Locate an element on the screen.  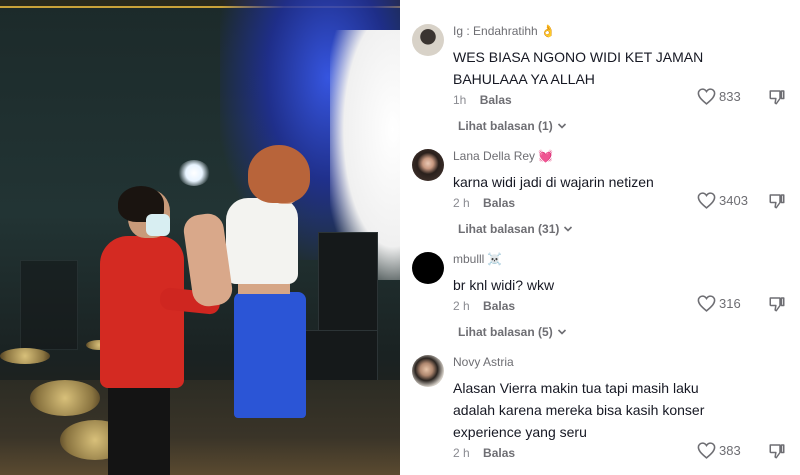
view-replies-link: Lihat balasan (5) is located at coordinates (512, 332).